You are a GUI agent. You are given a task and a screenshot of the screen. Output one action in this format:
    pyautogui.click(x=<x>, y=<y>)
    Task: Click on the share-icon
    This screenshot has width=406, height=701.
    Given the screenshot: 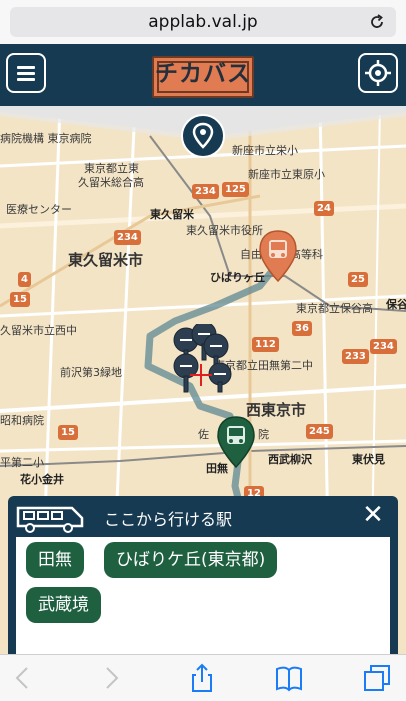 What is the action you would take?
    pyautogui.click(x=202, y=678)
    